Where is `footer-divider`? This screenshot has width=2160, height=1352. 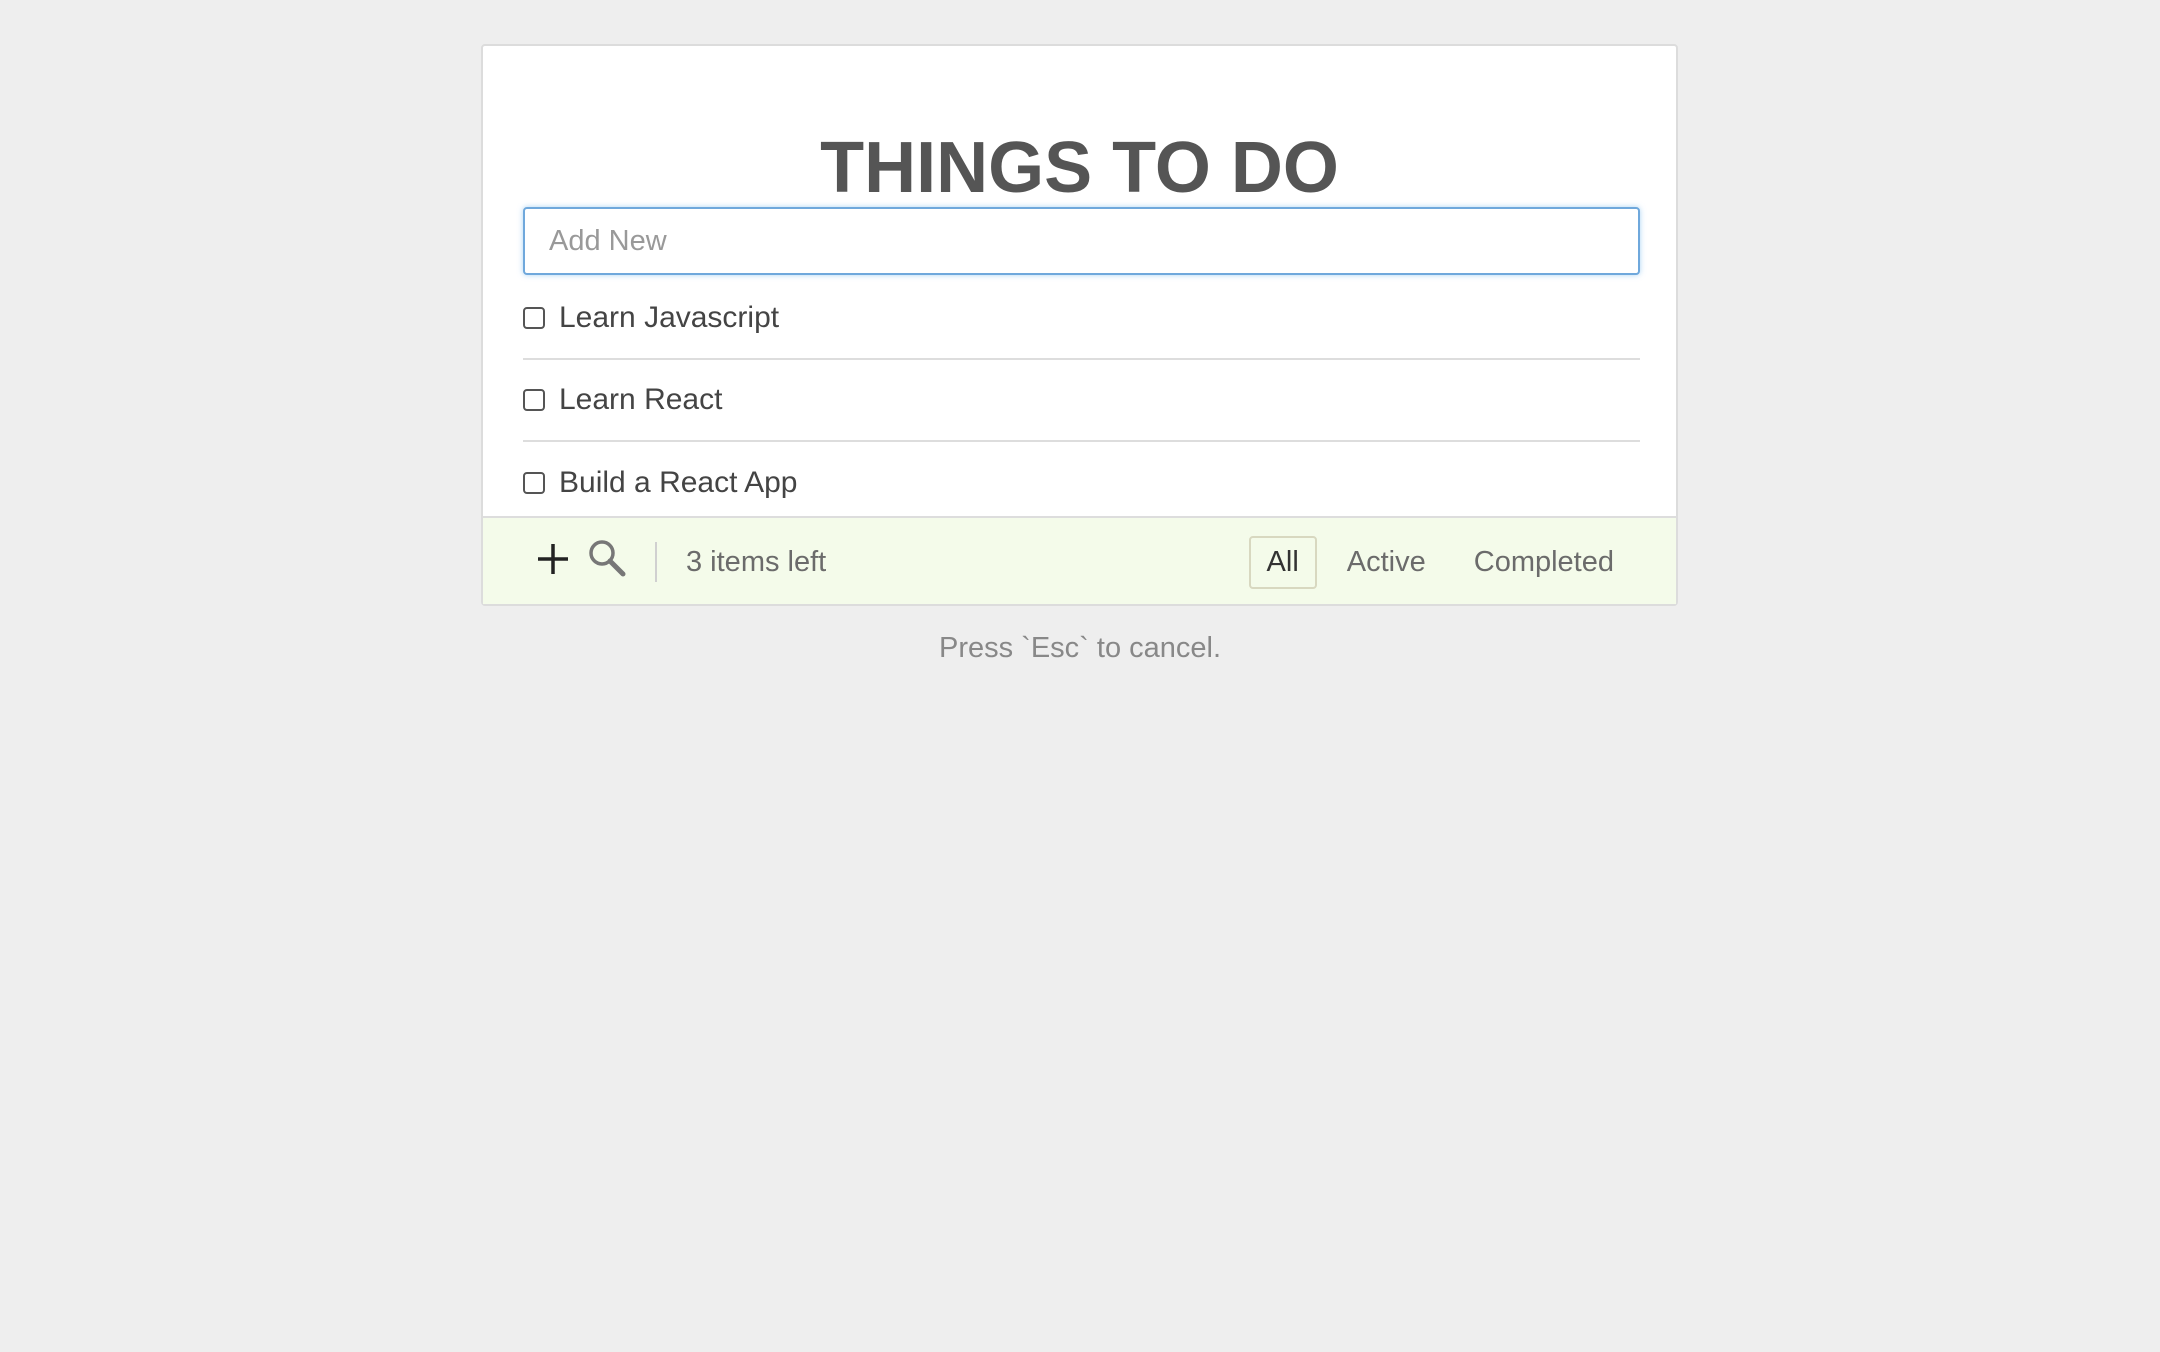
footer-divider is located at coordinates (656, 562).